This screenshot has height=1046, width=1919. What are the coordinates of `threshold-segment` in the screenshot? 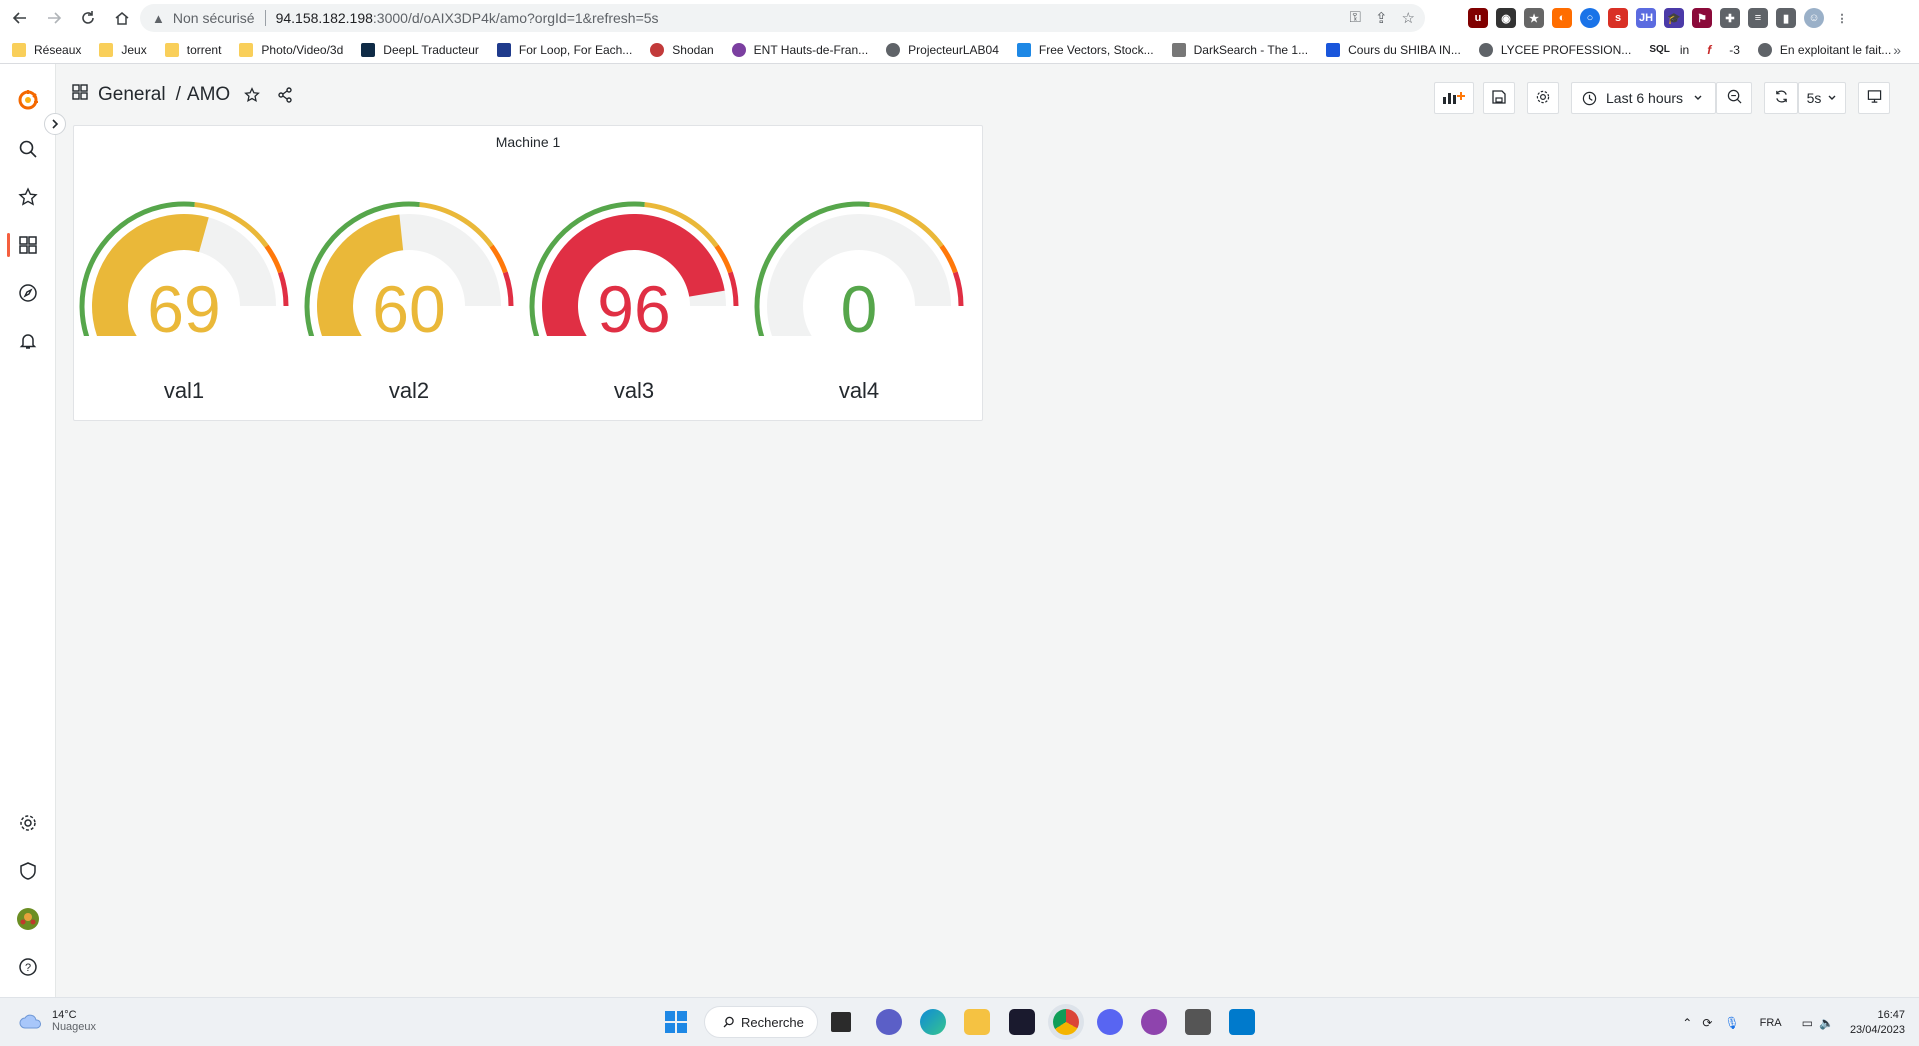 It's located at (948, 259).